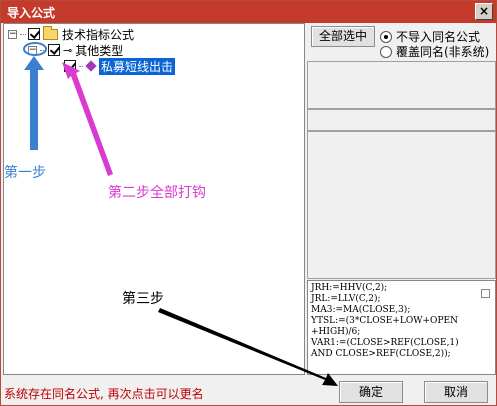  I want to click on step1-annotation: 第一步, so click(25, 173).